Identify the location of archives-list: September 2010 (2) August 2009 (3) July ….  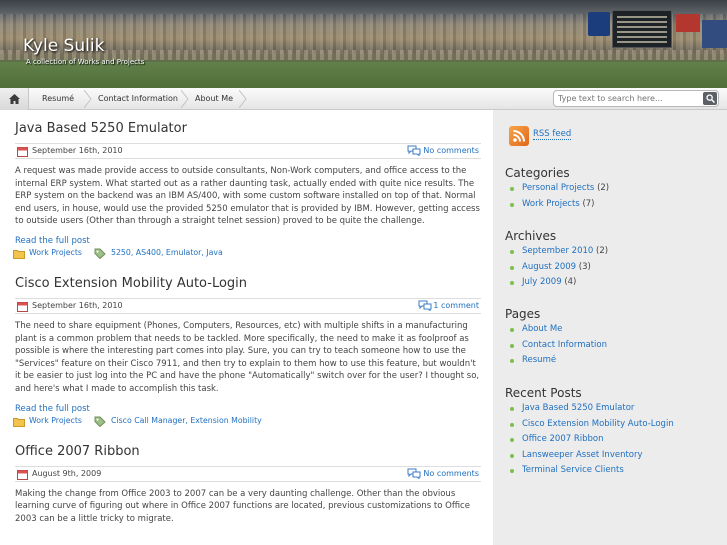
(610, 267).